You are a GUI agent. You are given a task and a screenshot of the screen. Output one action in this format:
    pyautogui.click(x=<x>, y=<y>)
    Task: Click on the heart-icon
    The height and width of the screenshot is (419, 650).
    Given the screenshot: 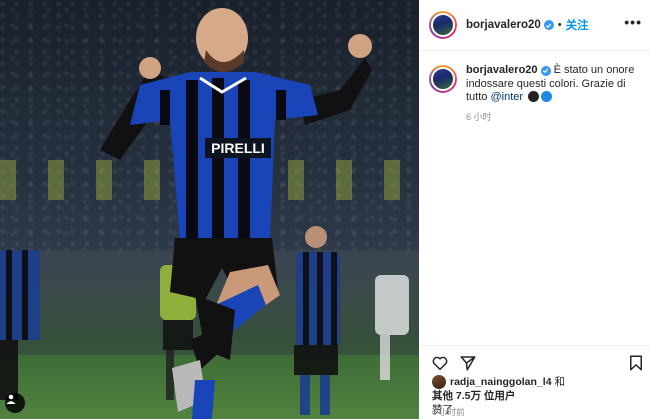 What is the action you would take?
    pyautogui.click(x=440, y=363)
    